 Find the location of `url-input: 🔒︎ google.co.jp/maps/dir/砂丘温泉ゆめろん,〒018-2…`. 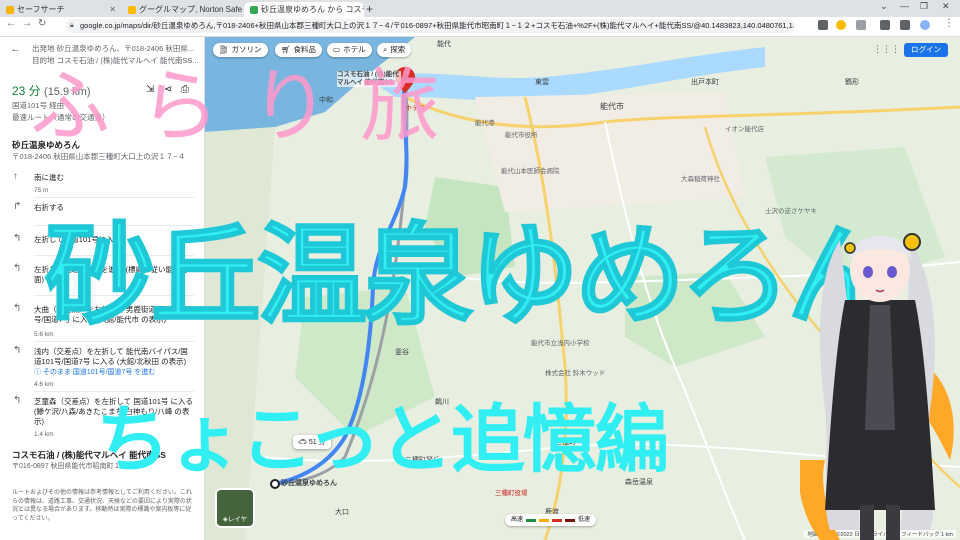

url-input: 🔒︎ google.co.jp/maps/dir/砂丘温泉ゆめろん,〒018-2… is located at coordinates (430, 26).